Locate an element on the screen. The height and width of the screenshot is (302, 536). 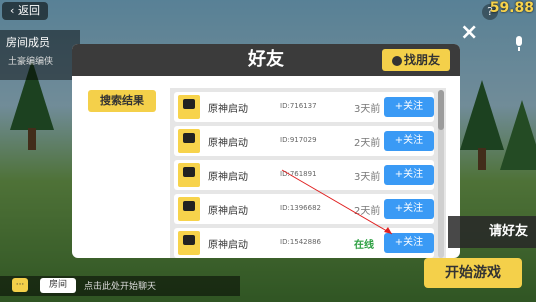
start-game-button: 开始游戏 is located at coordinates (473, 273).